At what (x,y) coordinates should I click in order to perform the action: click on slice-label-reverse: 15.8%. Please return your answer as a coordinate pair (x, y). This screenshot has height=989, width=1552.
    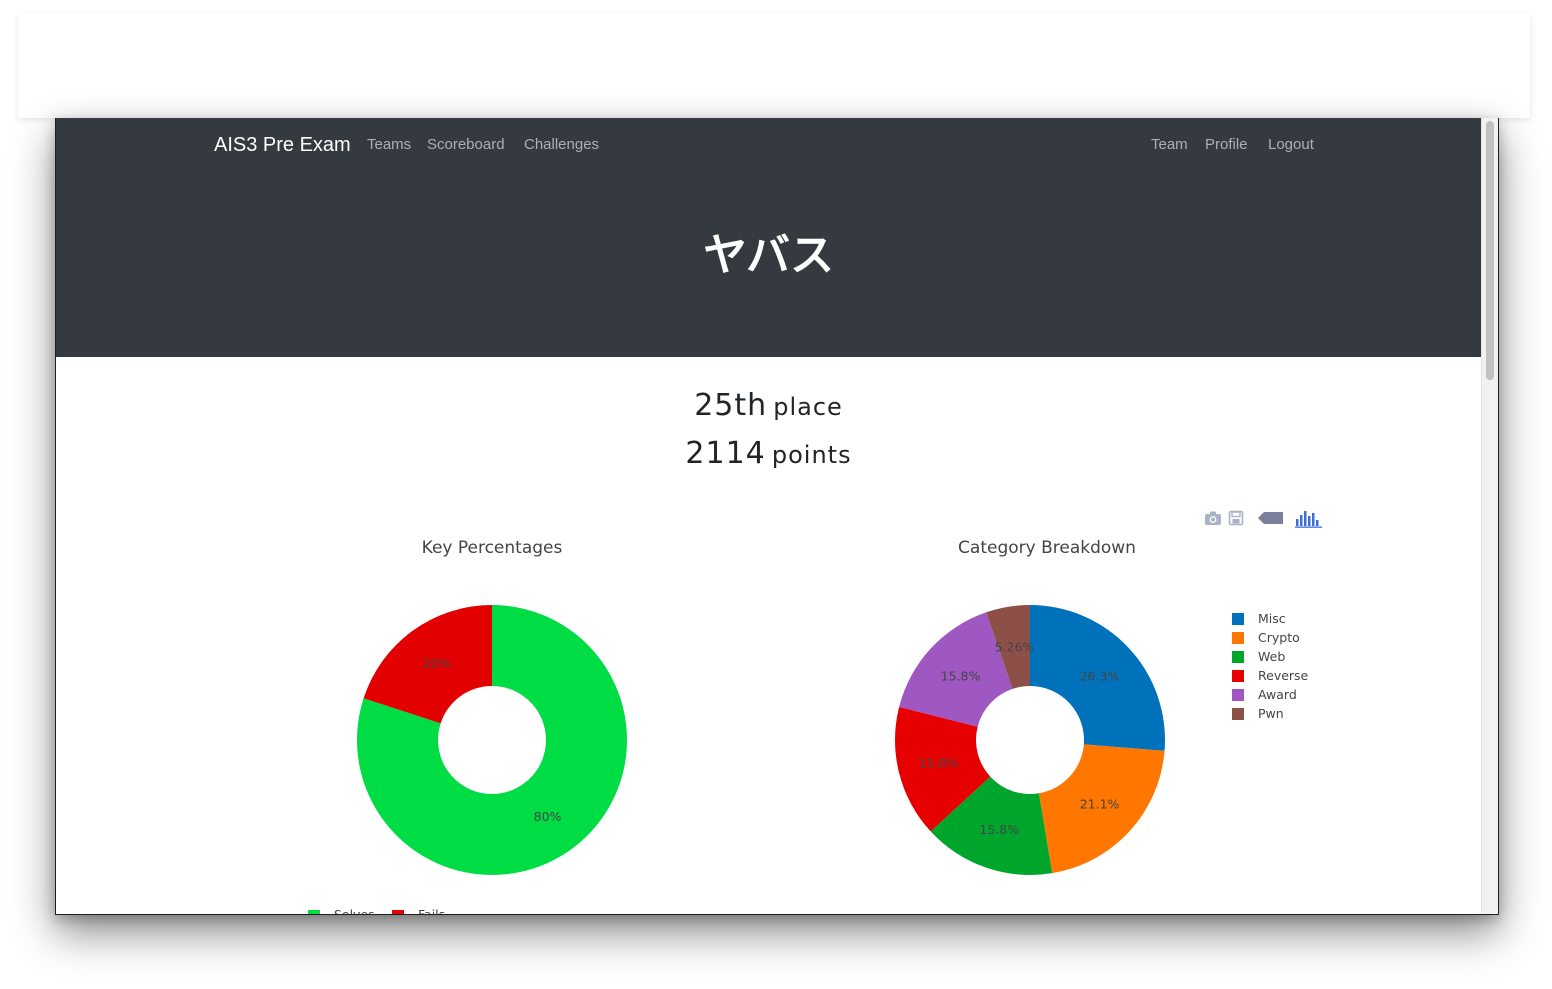
    Looking at the image, I should click on (939, 763).